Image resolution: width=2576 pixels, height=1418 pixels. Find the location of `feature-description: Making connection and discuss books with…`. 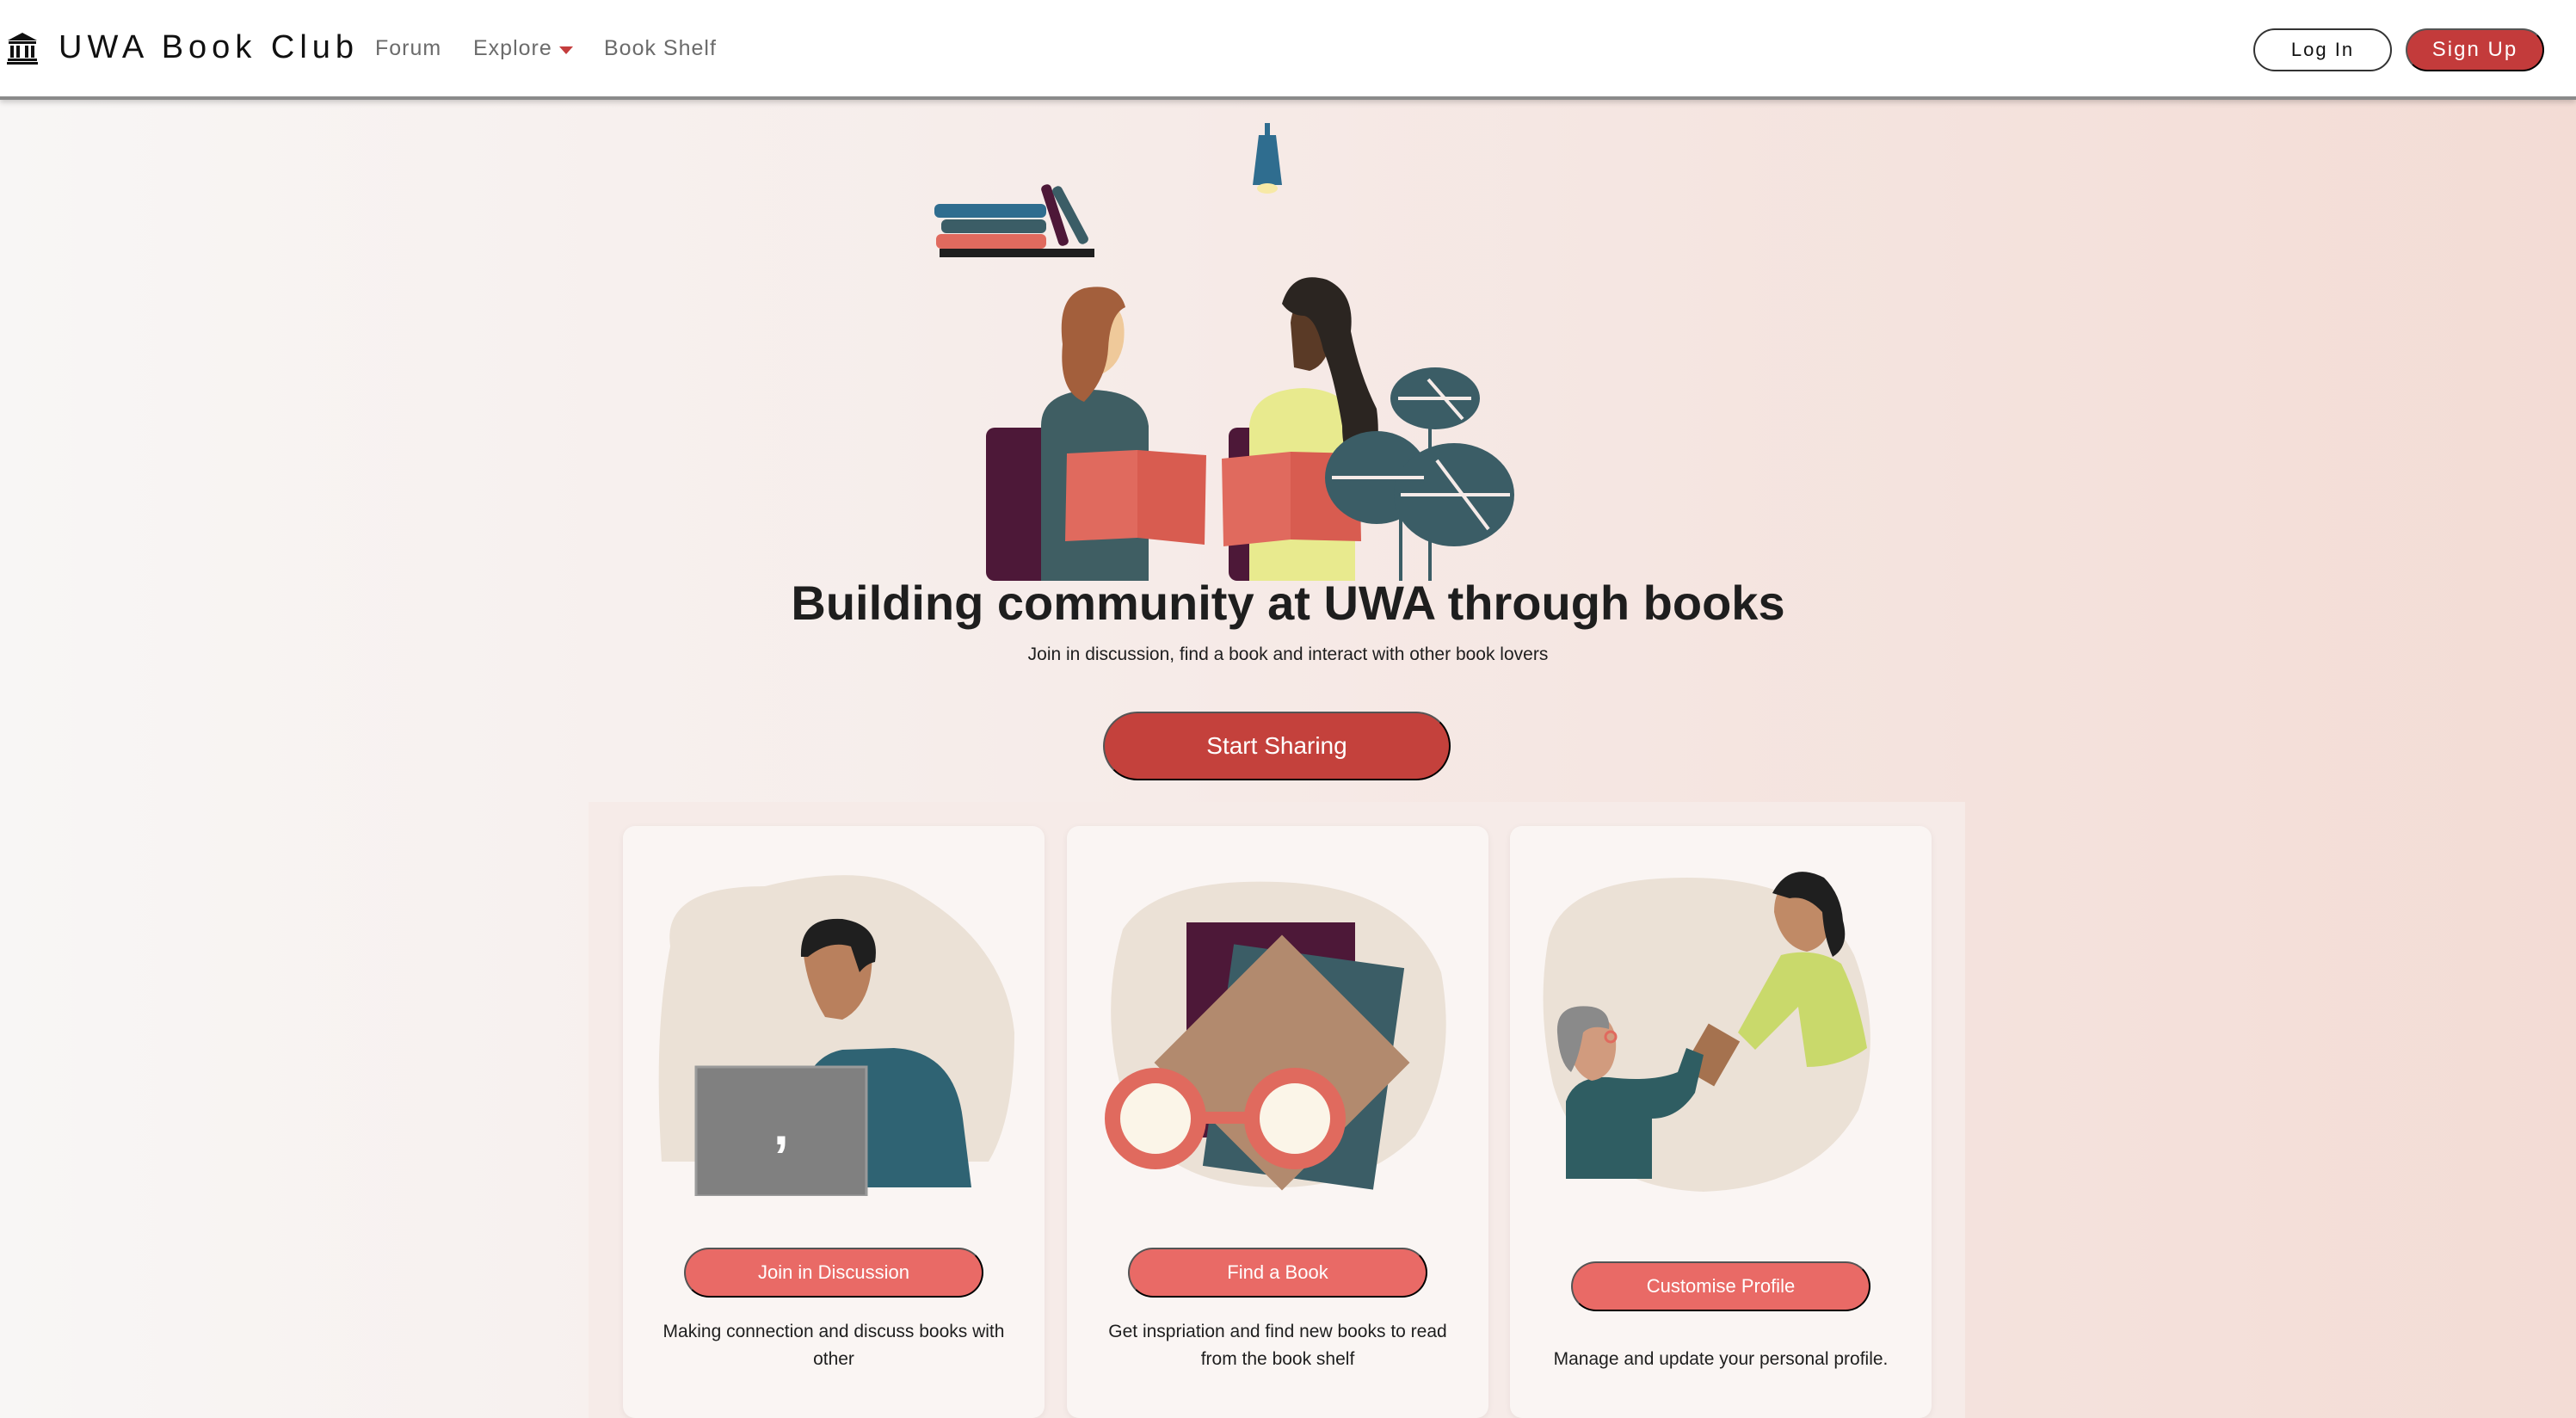

feature-description: Making connection and discuss books with… is located at coordinates (833, 1345).